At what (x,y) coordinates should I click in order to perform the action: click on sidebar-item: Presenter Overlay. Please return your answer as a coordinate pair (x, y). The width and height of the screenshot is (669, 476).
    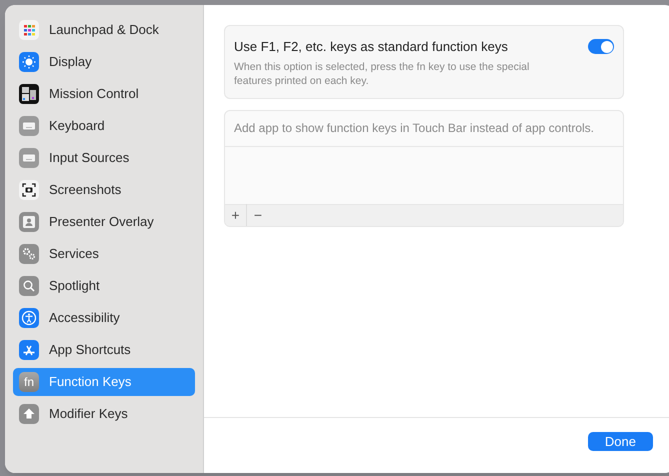
    Looking at the image, I should click on (104, 222).